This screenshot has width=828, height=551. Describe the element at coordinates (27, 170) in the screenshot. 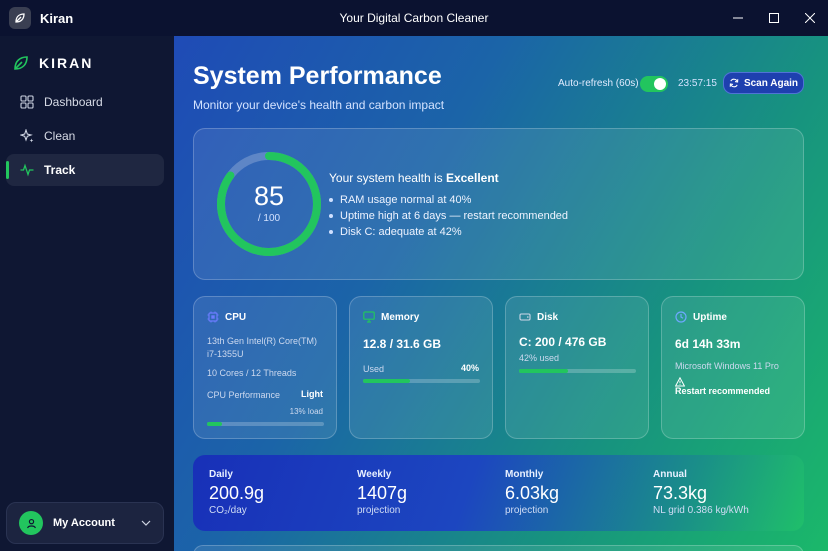

I see `pulse-icon` at that location.